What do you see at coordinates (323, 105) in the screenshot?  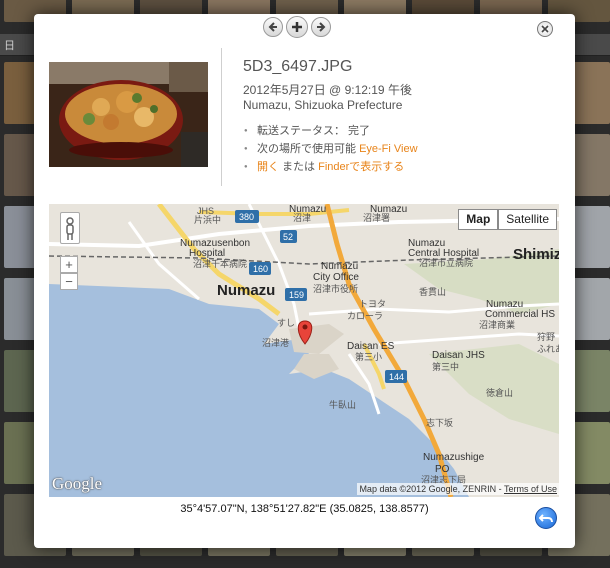 I see `location-name: Numazu, Shizuoka Prefecture` at bounding box center [323, 105].